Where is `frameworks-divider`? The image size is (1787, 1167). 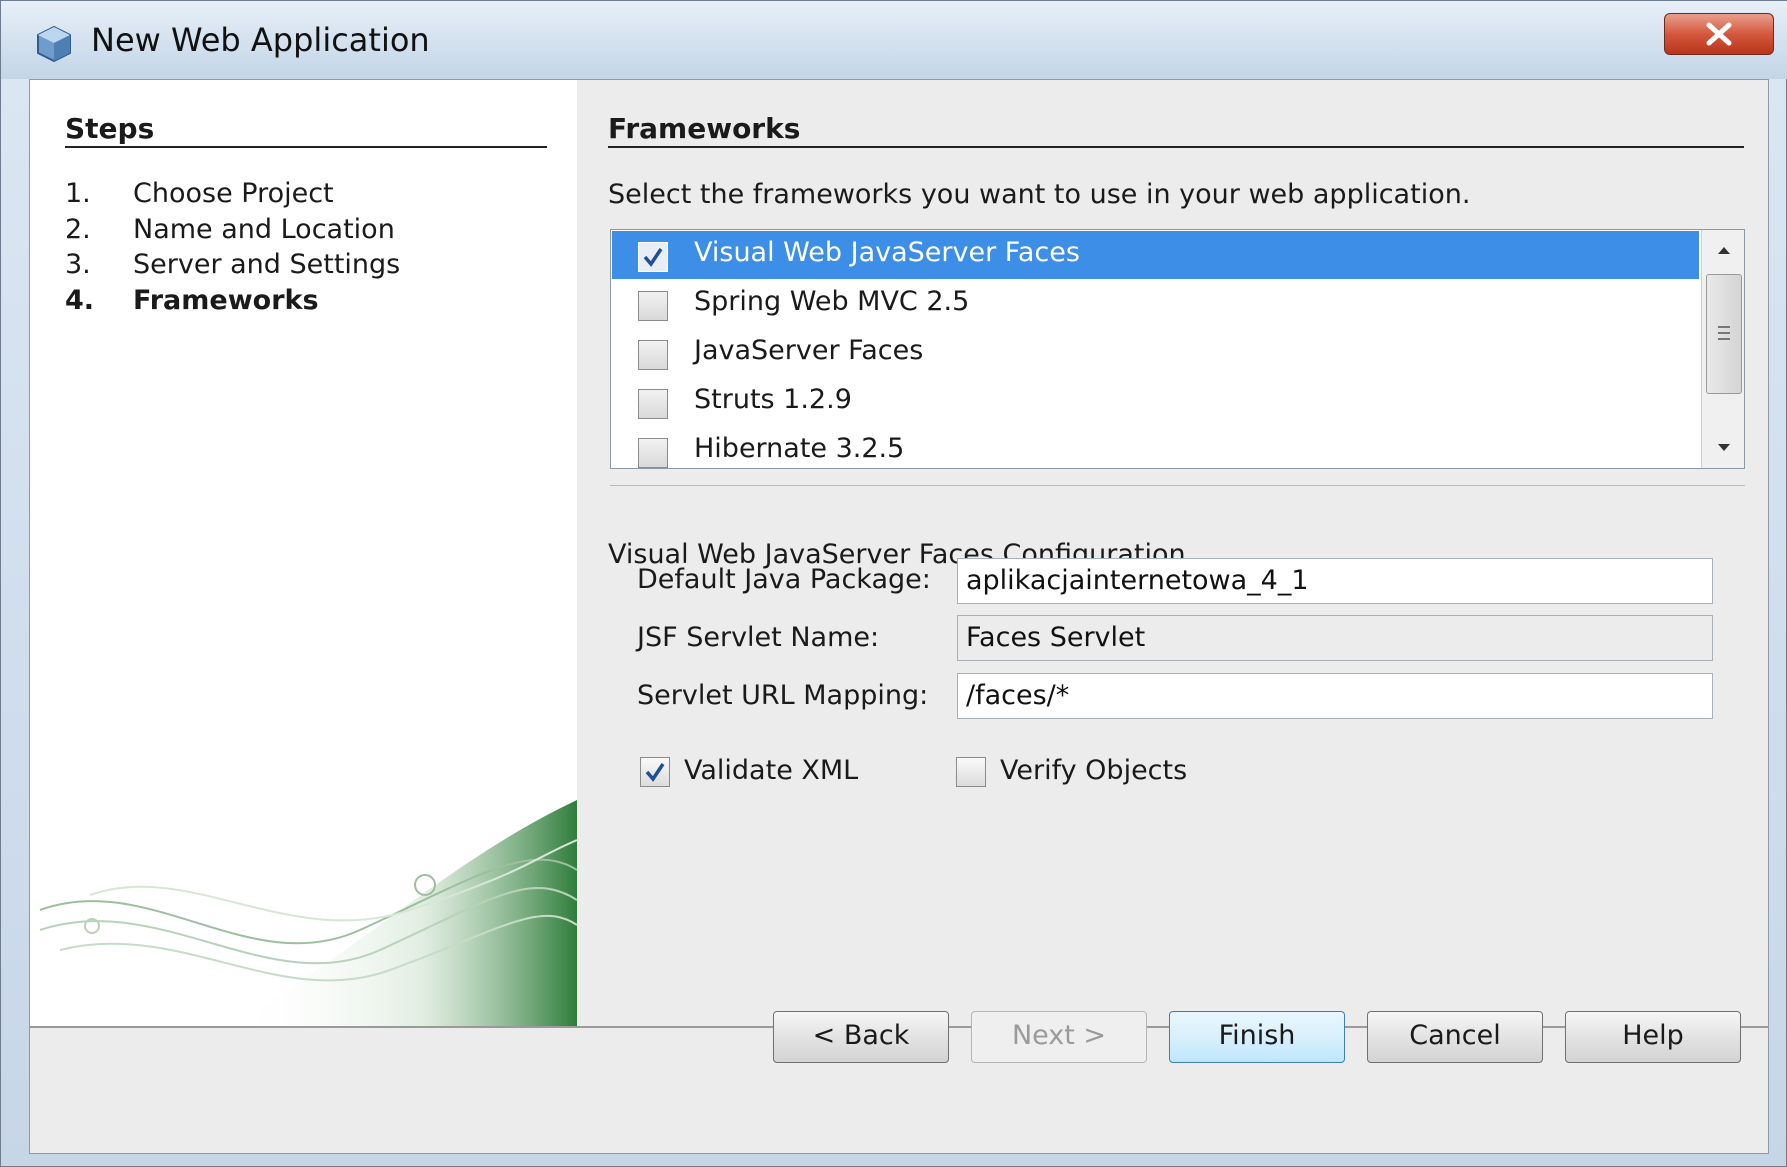
frameworks-divider is located at coordinates (1176, 147).